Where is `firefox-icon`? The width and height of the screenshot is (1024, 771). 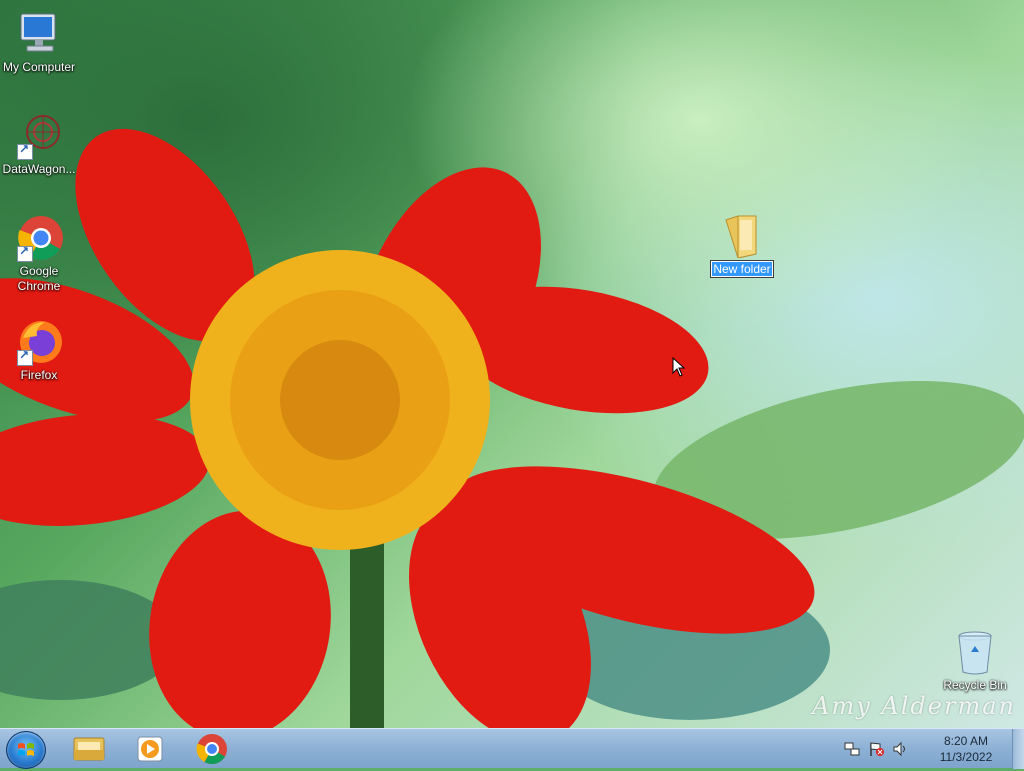 firefox-icon is located at coordinates (39, 342).